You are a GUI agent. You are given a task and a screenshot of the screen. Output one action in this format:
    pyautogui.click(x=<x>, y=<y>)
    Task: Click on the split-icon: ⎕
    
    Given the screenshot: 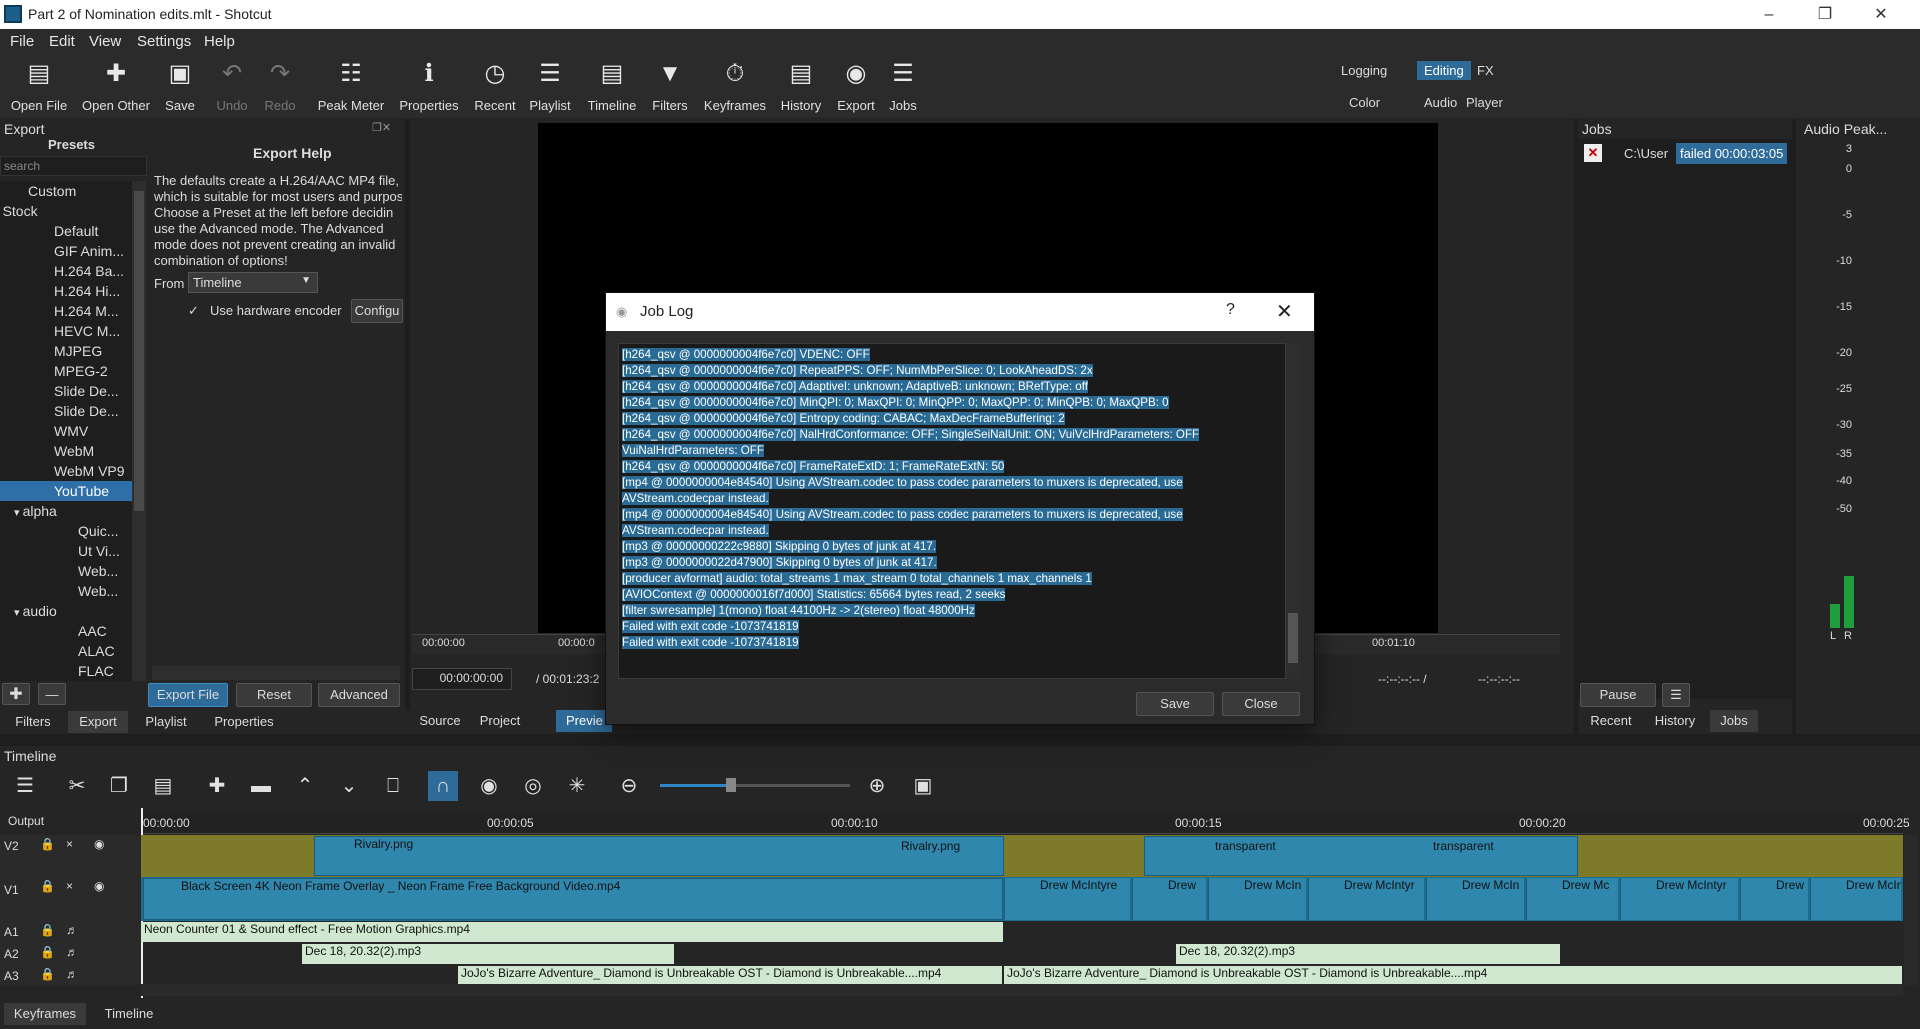 What is the action you would take?
    pyautogui.click(x=393, y=786)
    